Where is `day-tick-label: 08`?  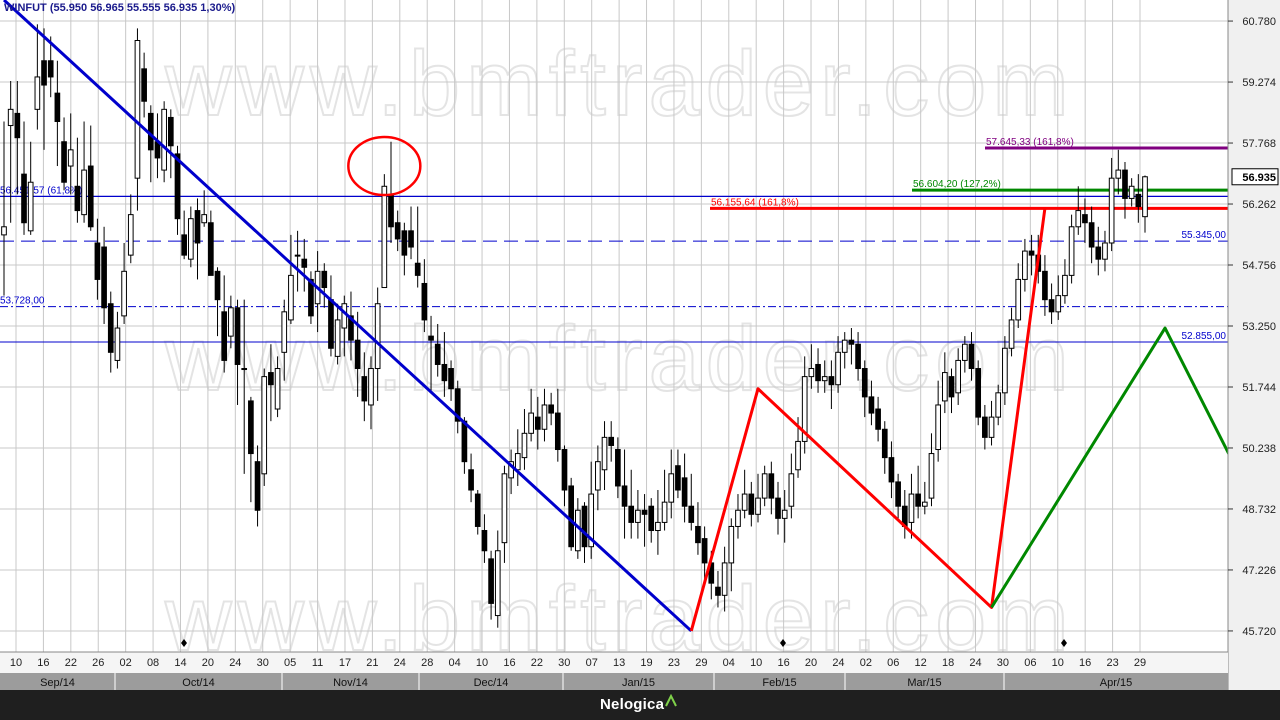 day-tick-label: 08 is located at coordinates (153, 663).